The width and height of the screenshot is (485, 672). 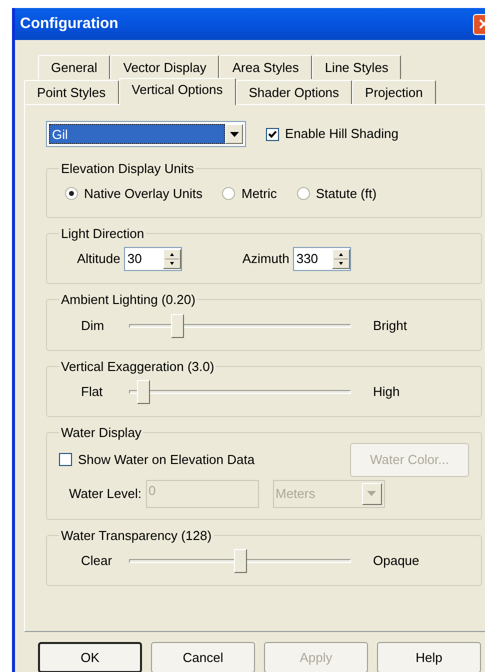 I want to click on tab: General, so click(x=74, y=67).